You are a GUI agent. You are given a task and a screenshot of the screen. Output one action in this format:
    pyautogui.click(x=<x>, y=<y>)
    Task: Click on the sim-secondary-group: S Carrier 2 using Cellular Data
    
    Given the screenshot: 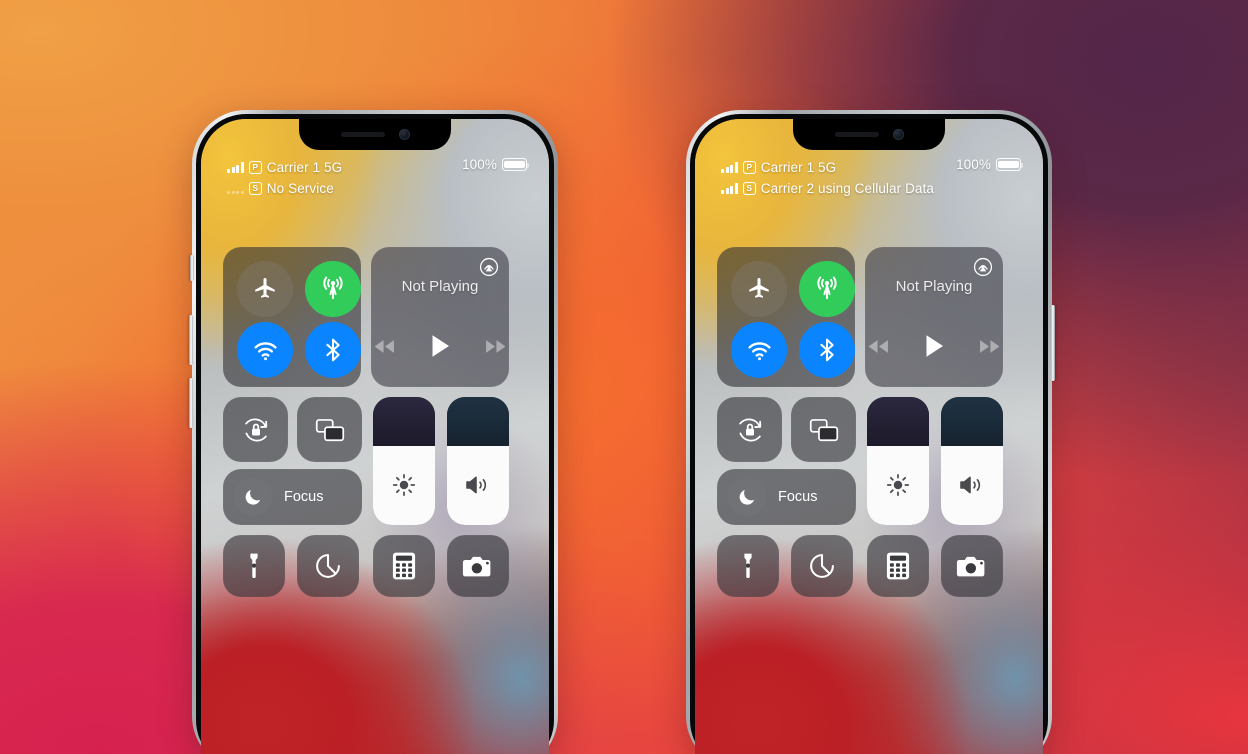 What is the action you would take?
    pyautogui.click(x=827, y=188)
    